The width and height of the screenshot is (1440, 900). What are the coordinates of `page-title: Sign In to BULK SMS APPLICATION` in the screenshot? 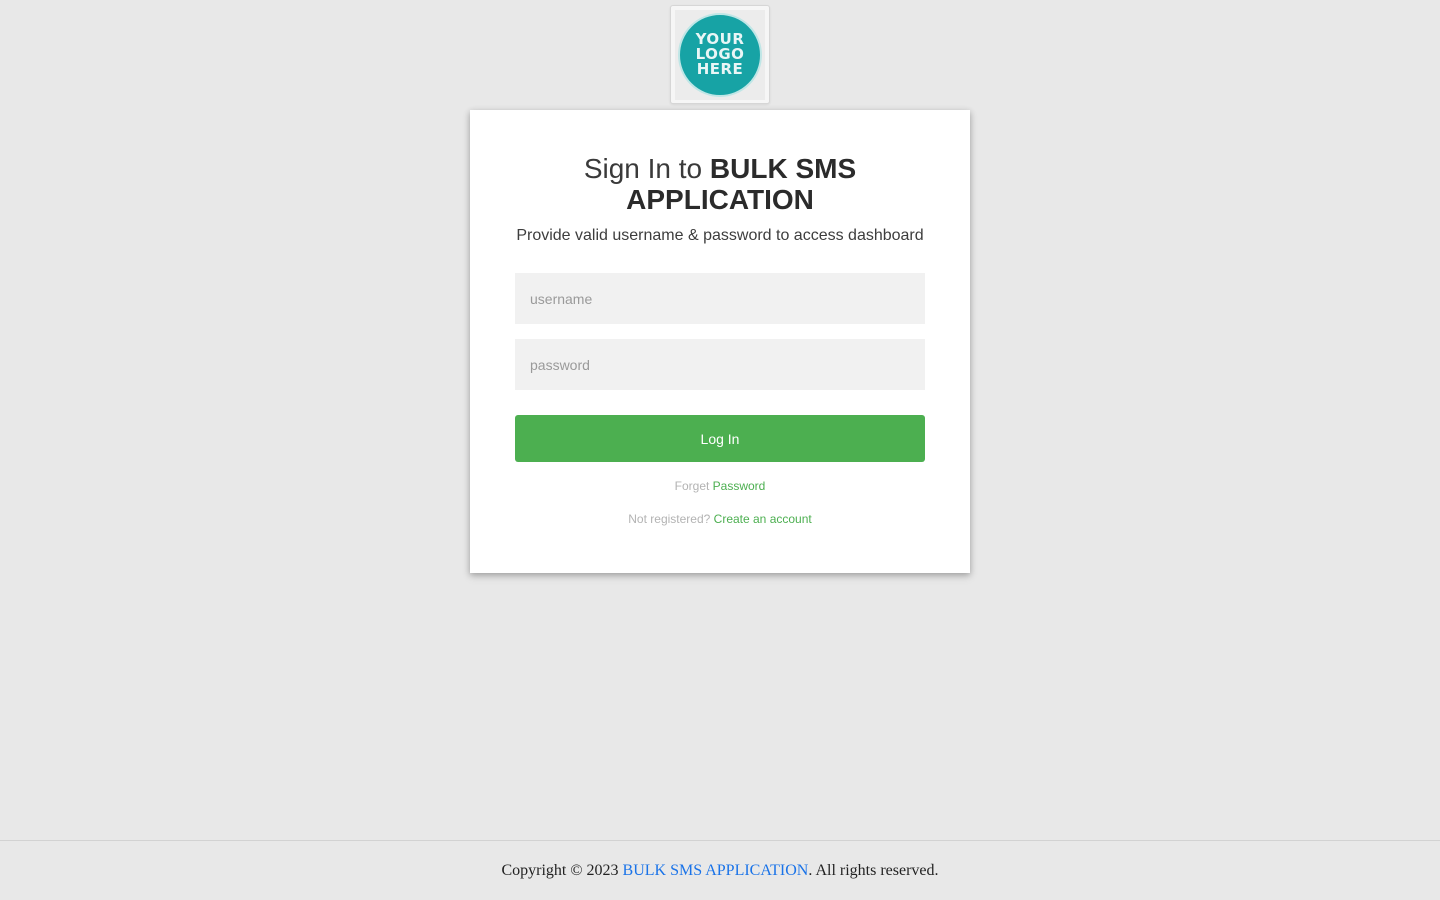 It's located at (720, 184).